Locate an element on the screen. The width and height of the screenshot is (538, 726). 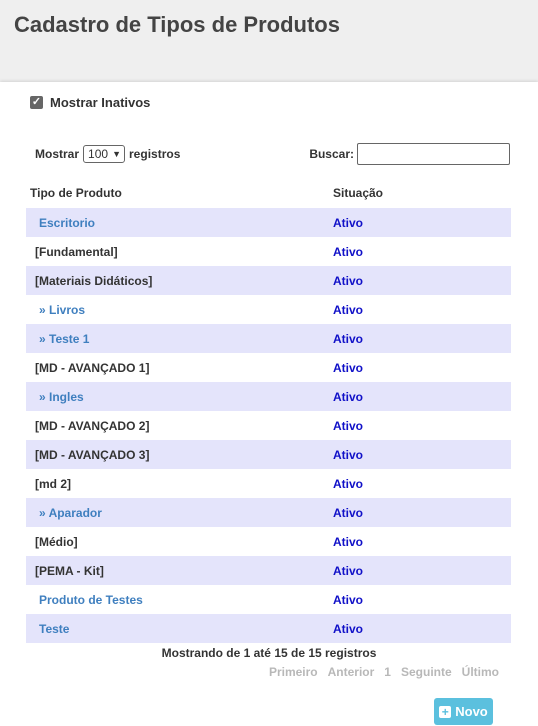
pagination: Primeiro Anterior 1 Seguinte Último is located at coordinates (384, 672).